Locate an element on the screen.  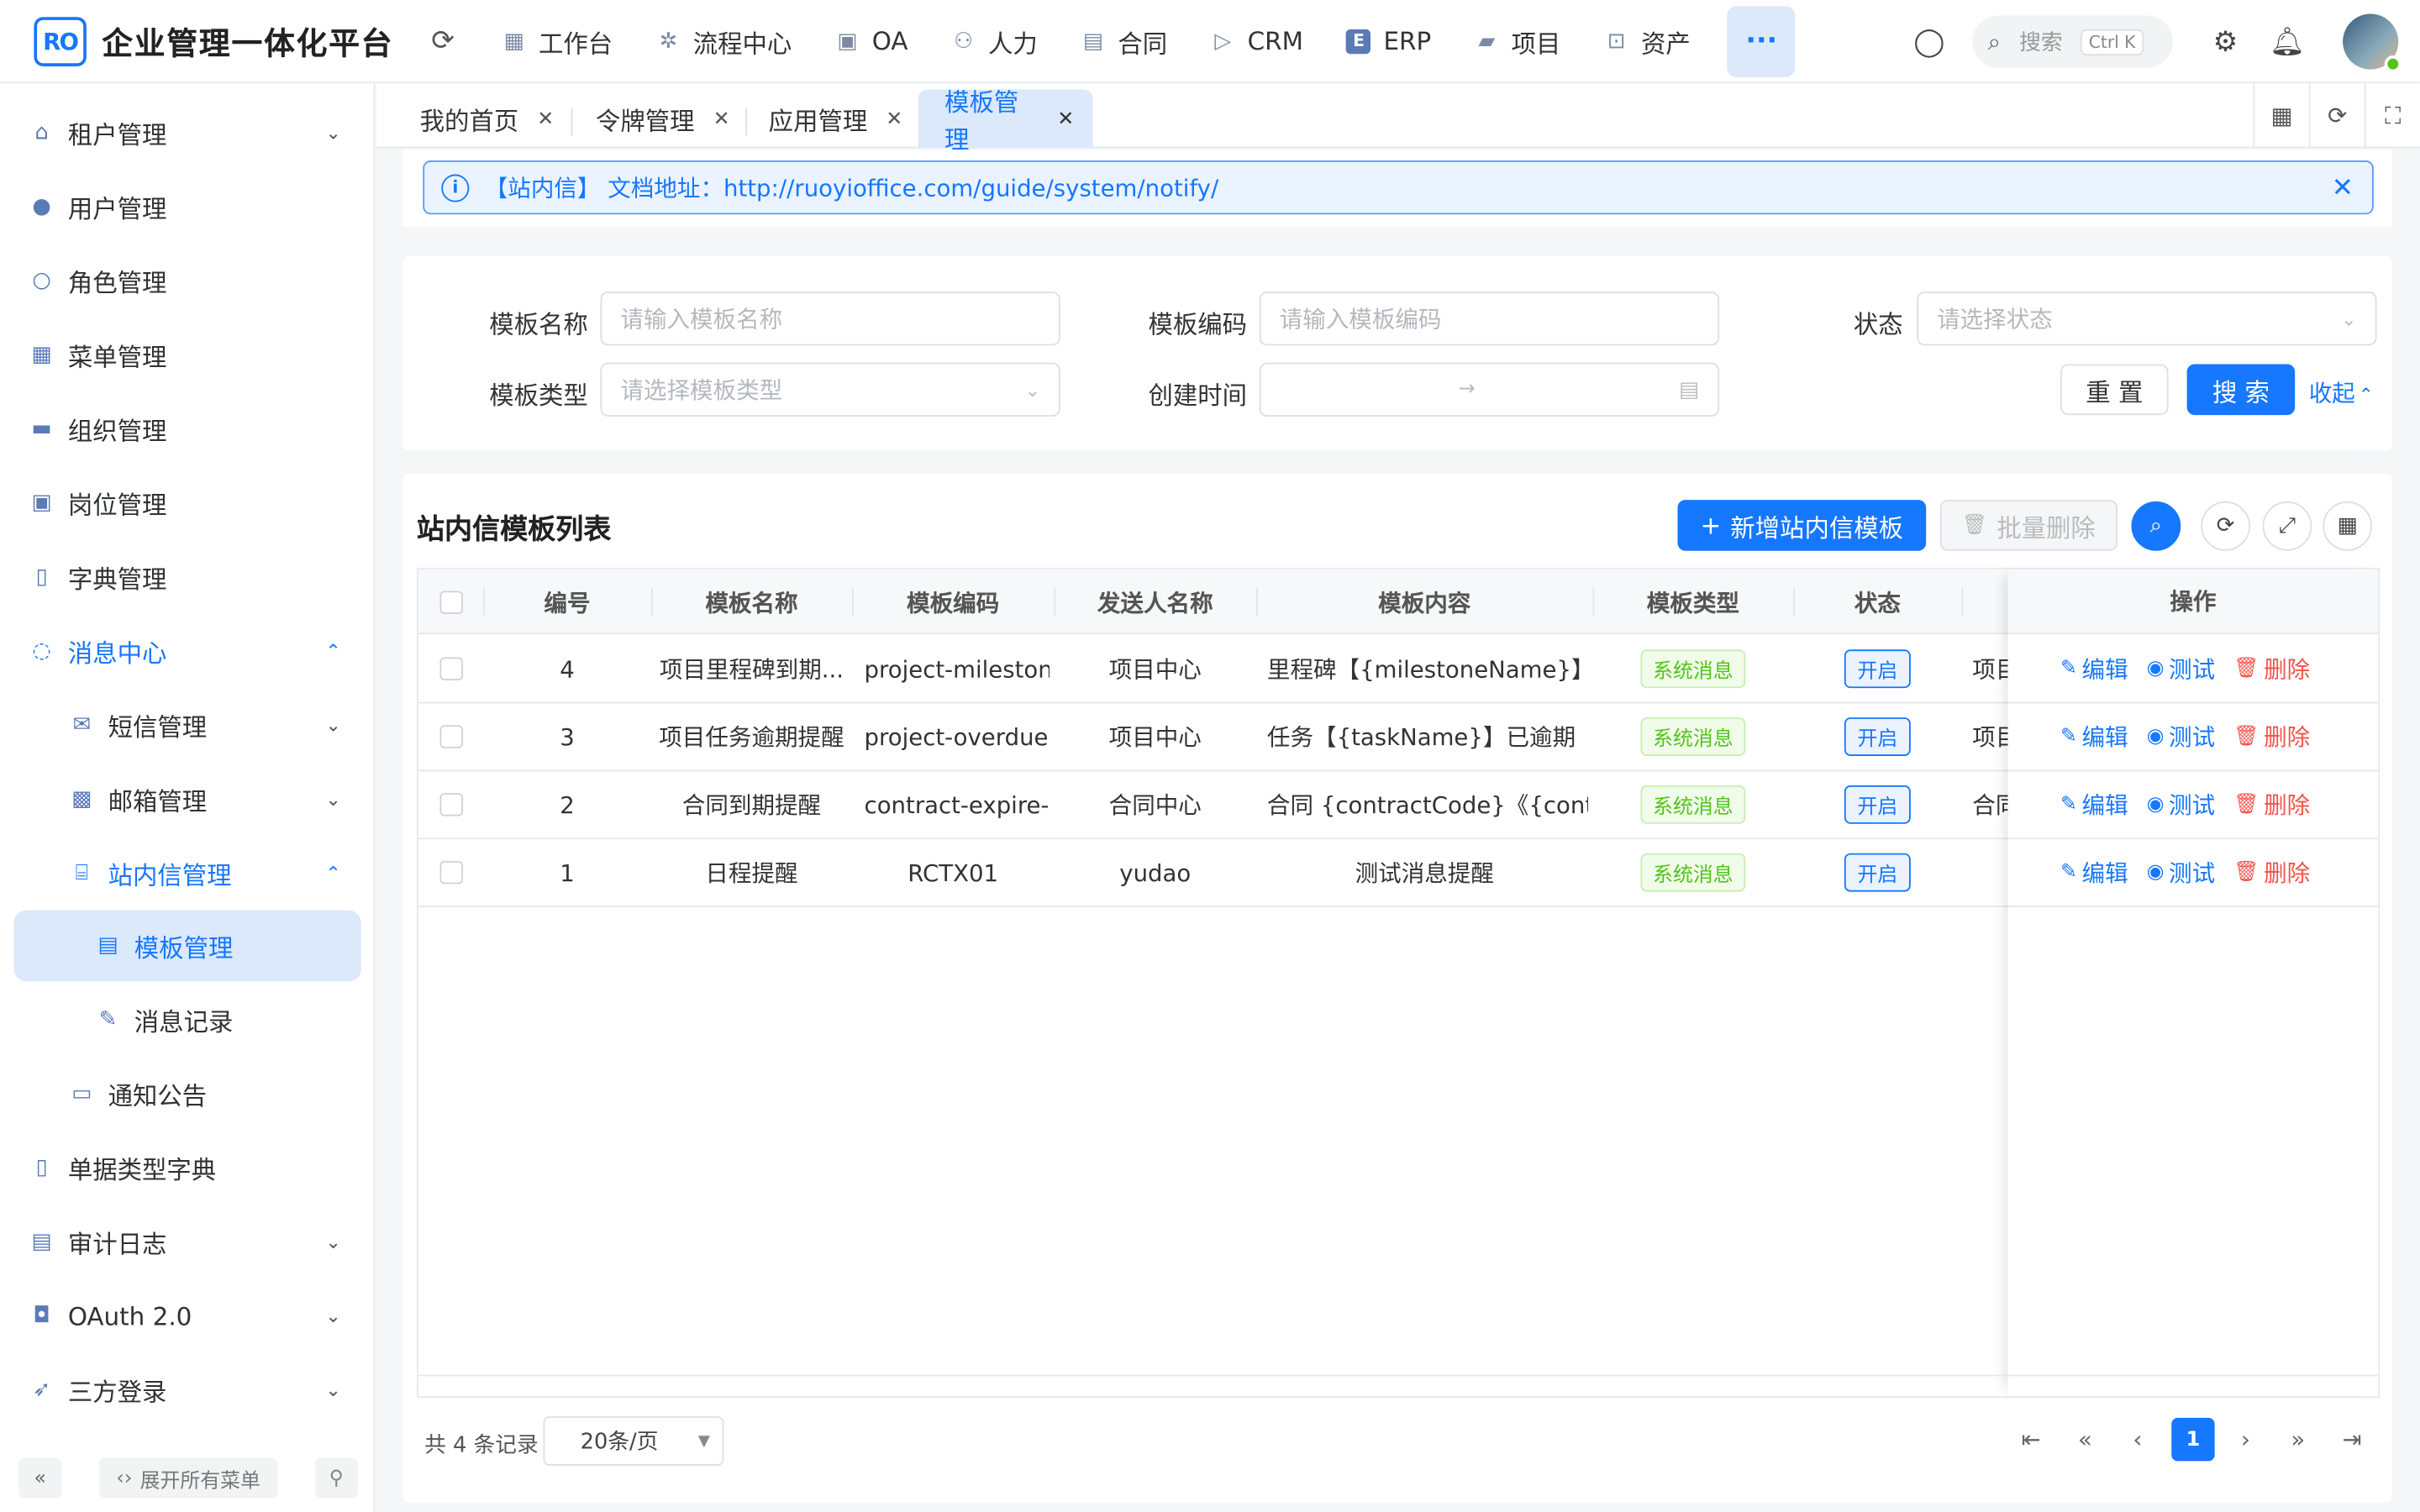
col-name: 模板名称 is located at coordinates (751, 602).